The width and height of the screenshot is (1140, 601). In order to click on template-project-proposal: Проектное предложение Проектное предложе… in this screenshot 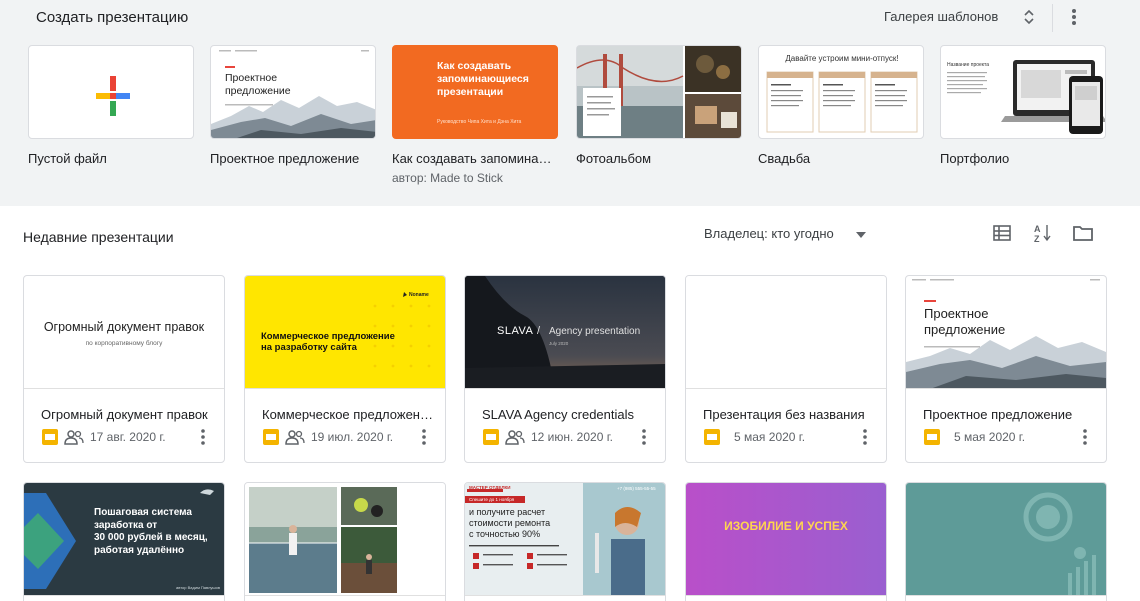, I will do `click(293, 105)`.